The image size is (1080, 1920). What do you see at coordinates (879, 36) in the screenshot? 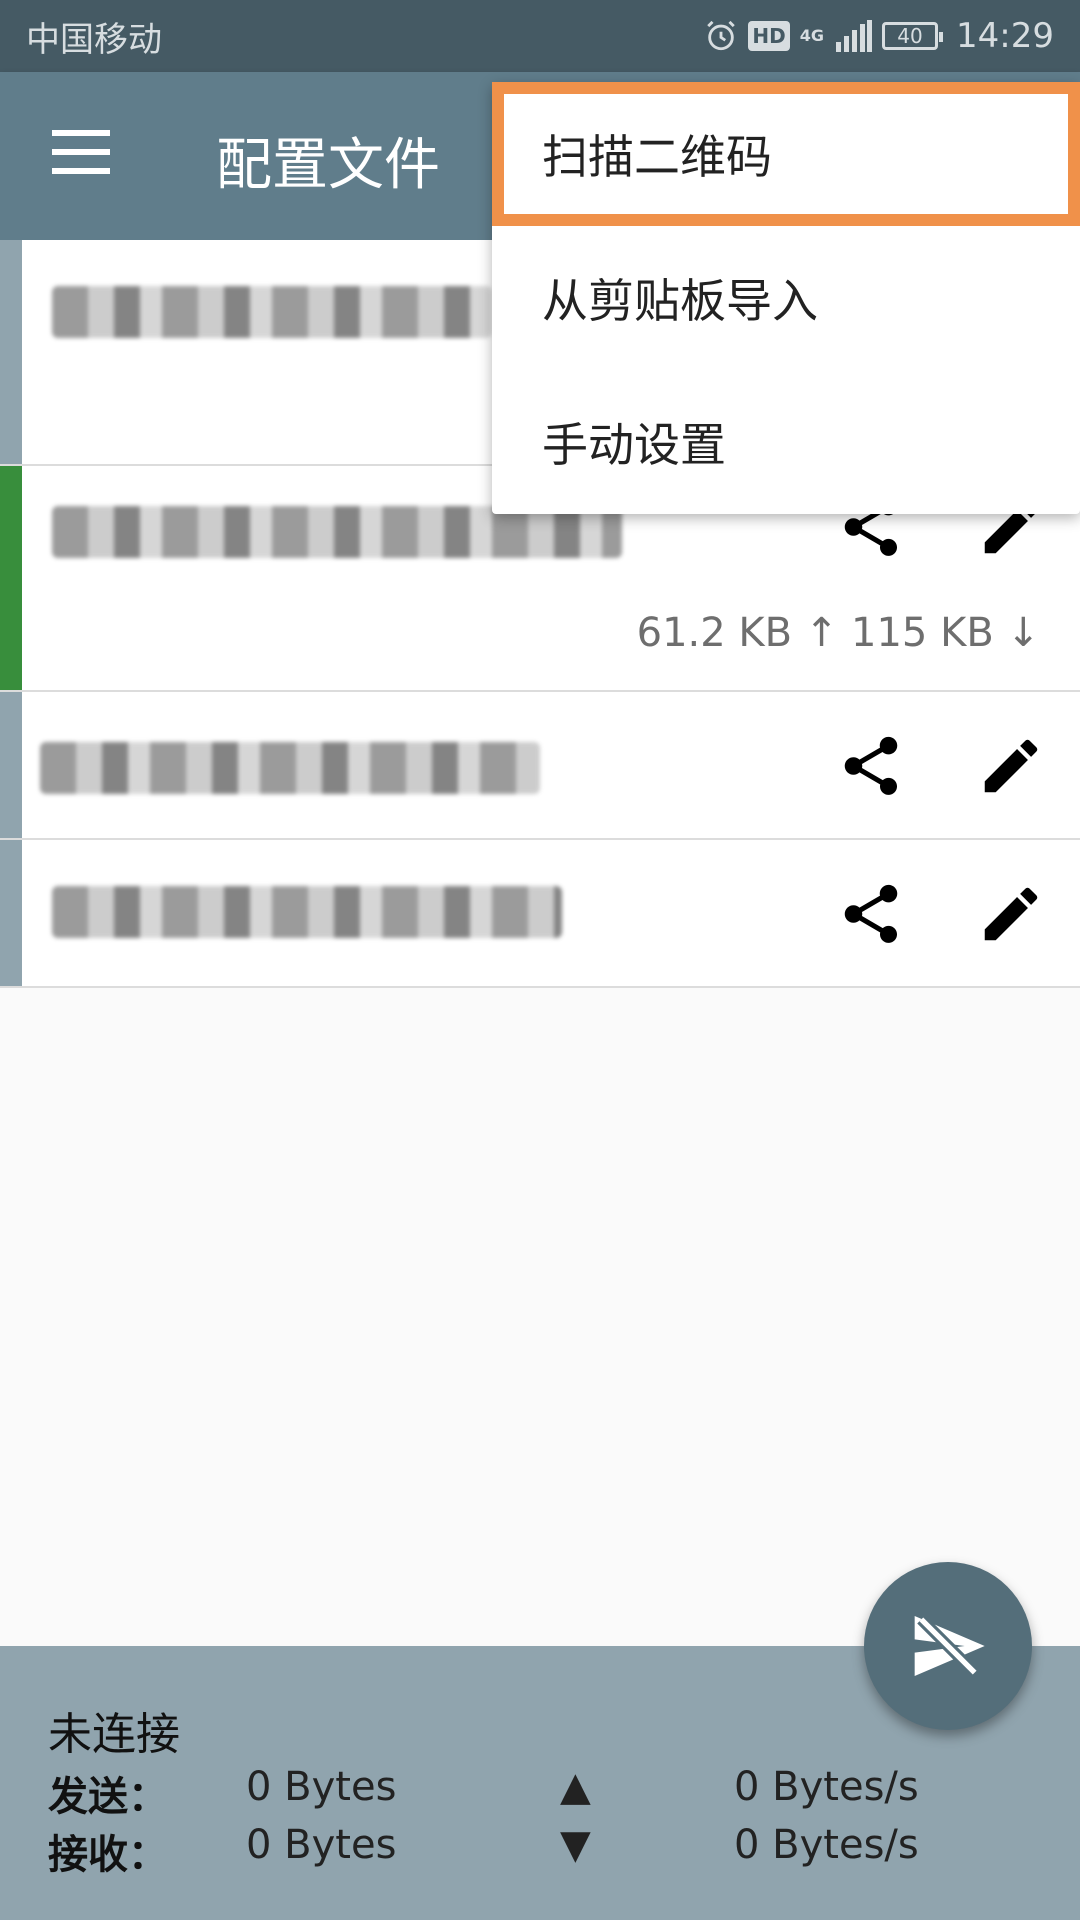
I see `status-icons: HD 4G 40 14:29` at bounding box center [879, 36].